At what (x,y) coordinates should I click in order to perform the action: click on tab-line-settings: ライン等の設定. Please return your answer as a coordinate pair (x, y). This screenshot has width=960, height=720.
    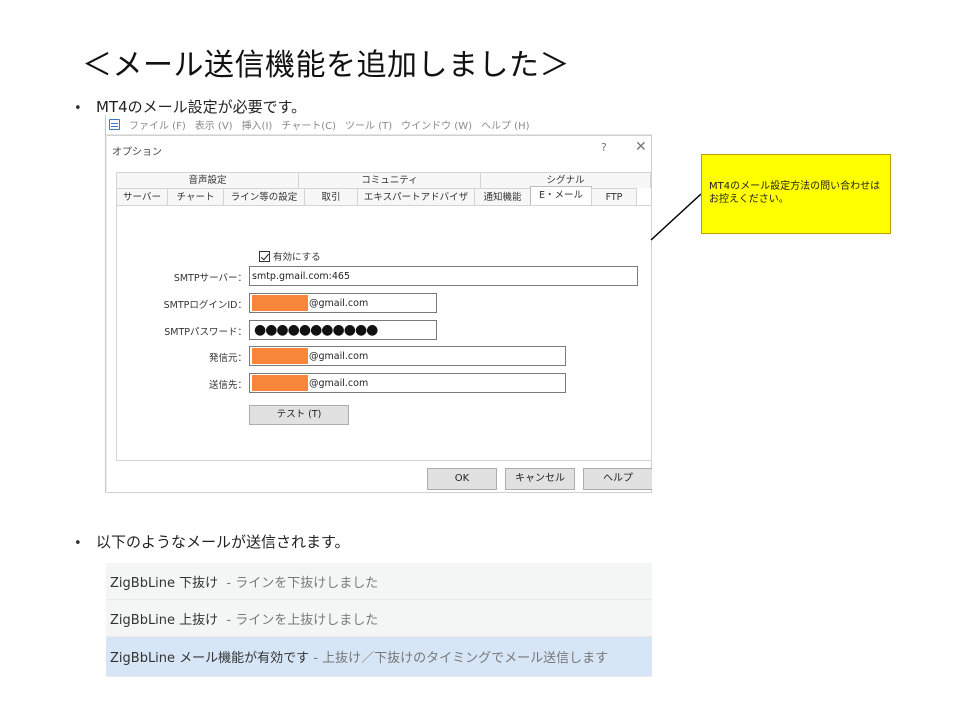
    Looking at the image, I should click on (264, 196).